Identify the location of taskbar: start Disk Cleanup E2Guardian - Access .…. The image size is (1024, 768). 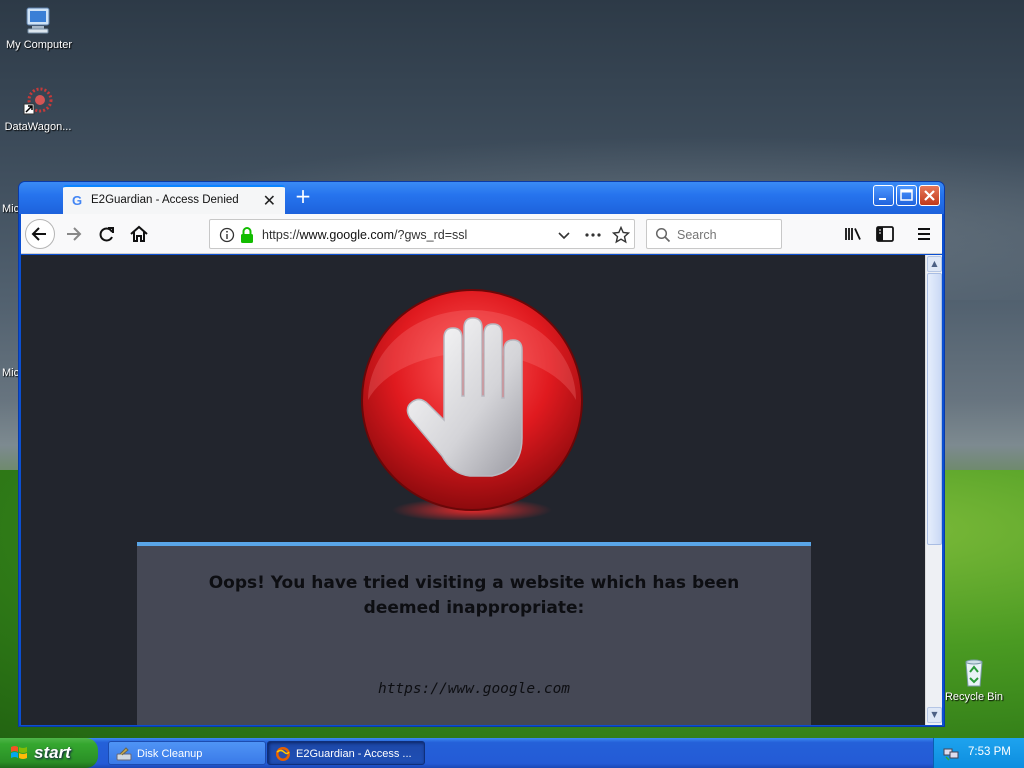
(512, 753).